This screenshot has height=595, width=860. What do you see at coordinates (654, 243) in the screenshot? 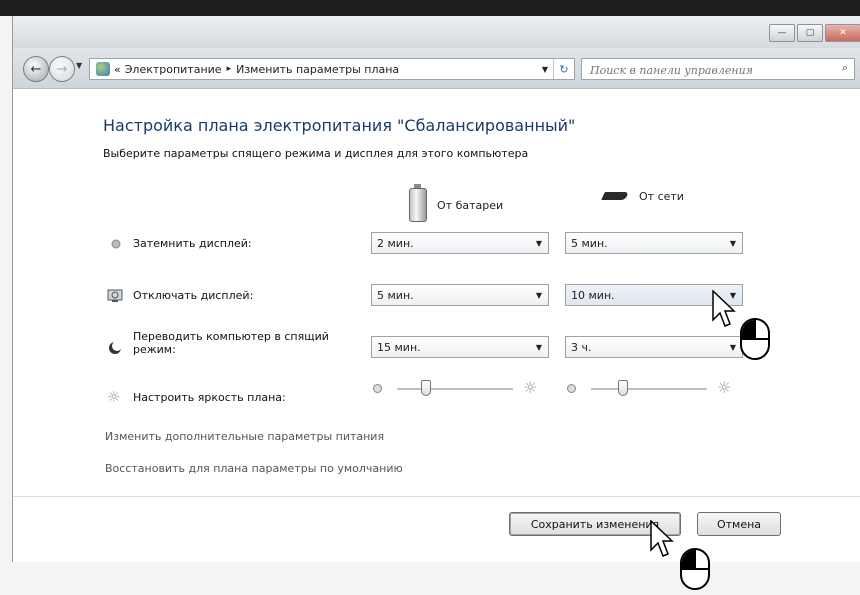
I see `dim-display-plugged-select: 5 мин. ▼` at bounding box center [654, 243].